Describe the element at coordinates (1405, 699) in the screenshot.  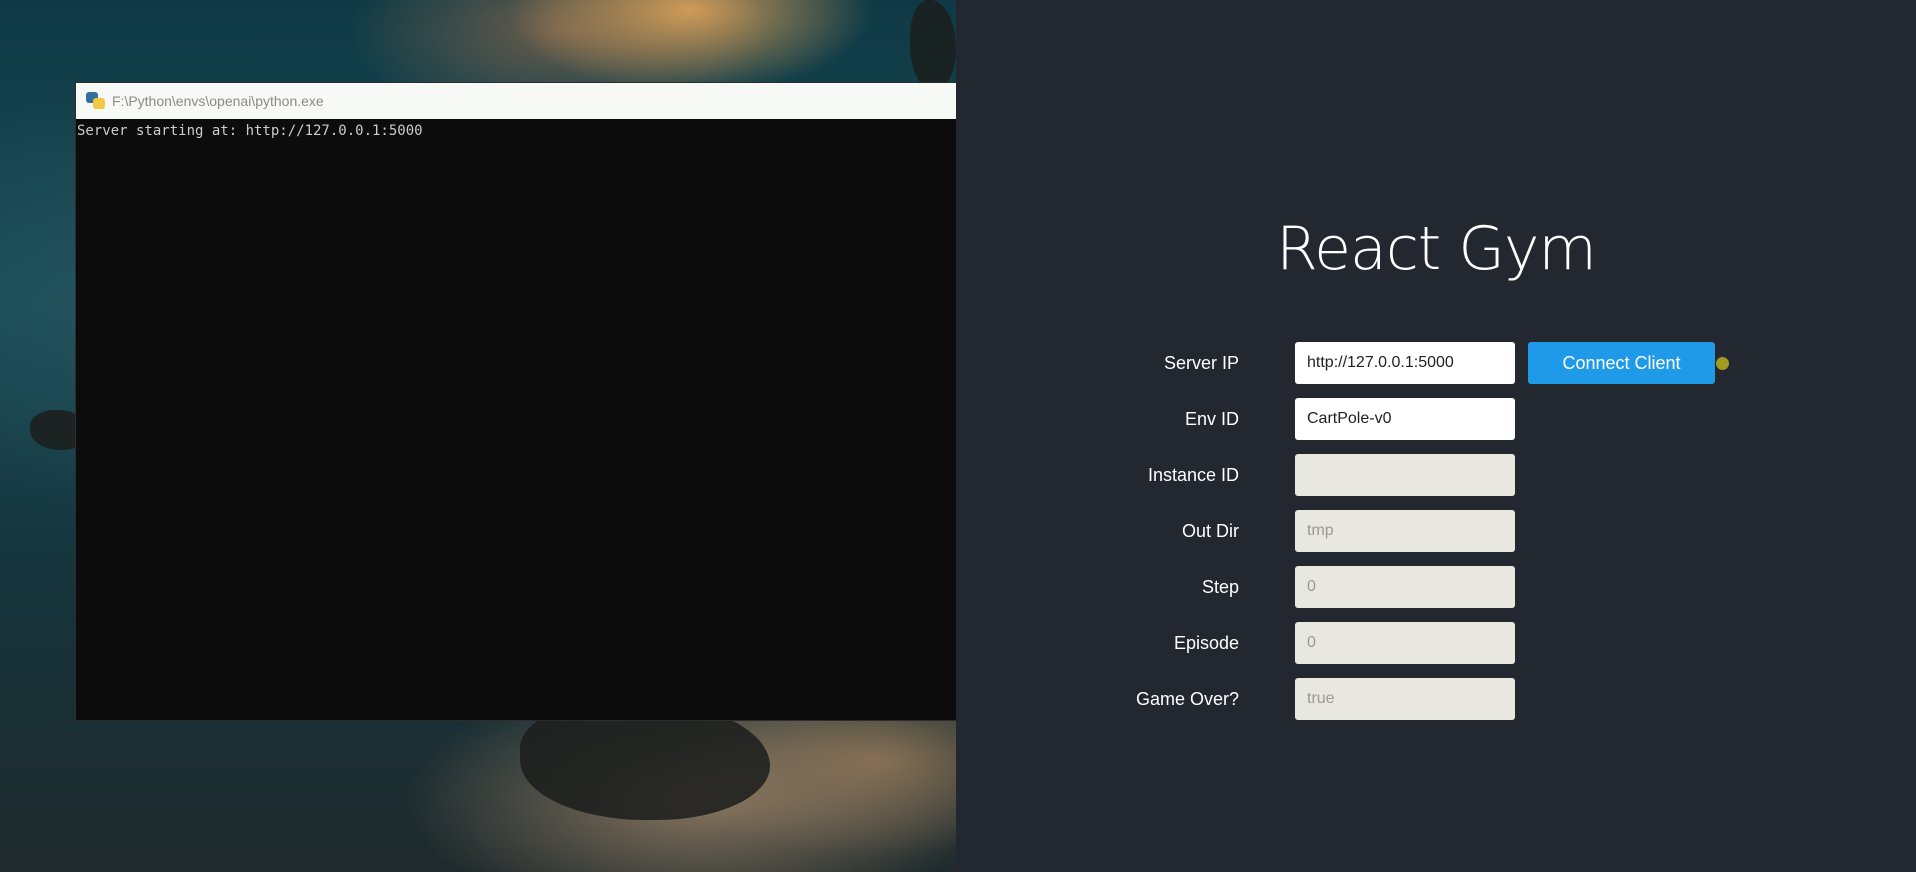
I see `game-over-field` at that location.